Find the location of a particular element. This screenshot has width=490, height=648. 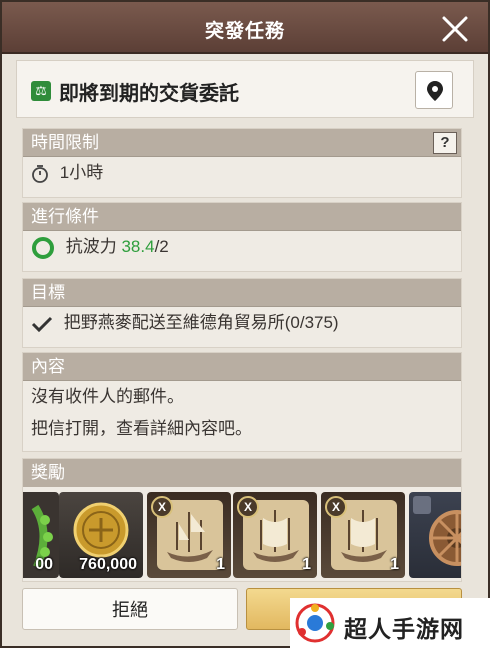

conditions-header: 進行條件 is located at coordinates (242, 217).